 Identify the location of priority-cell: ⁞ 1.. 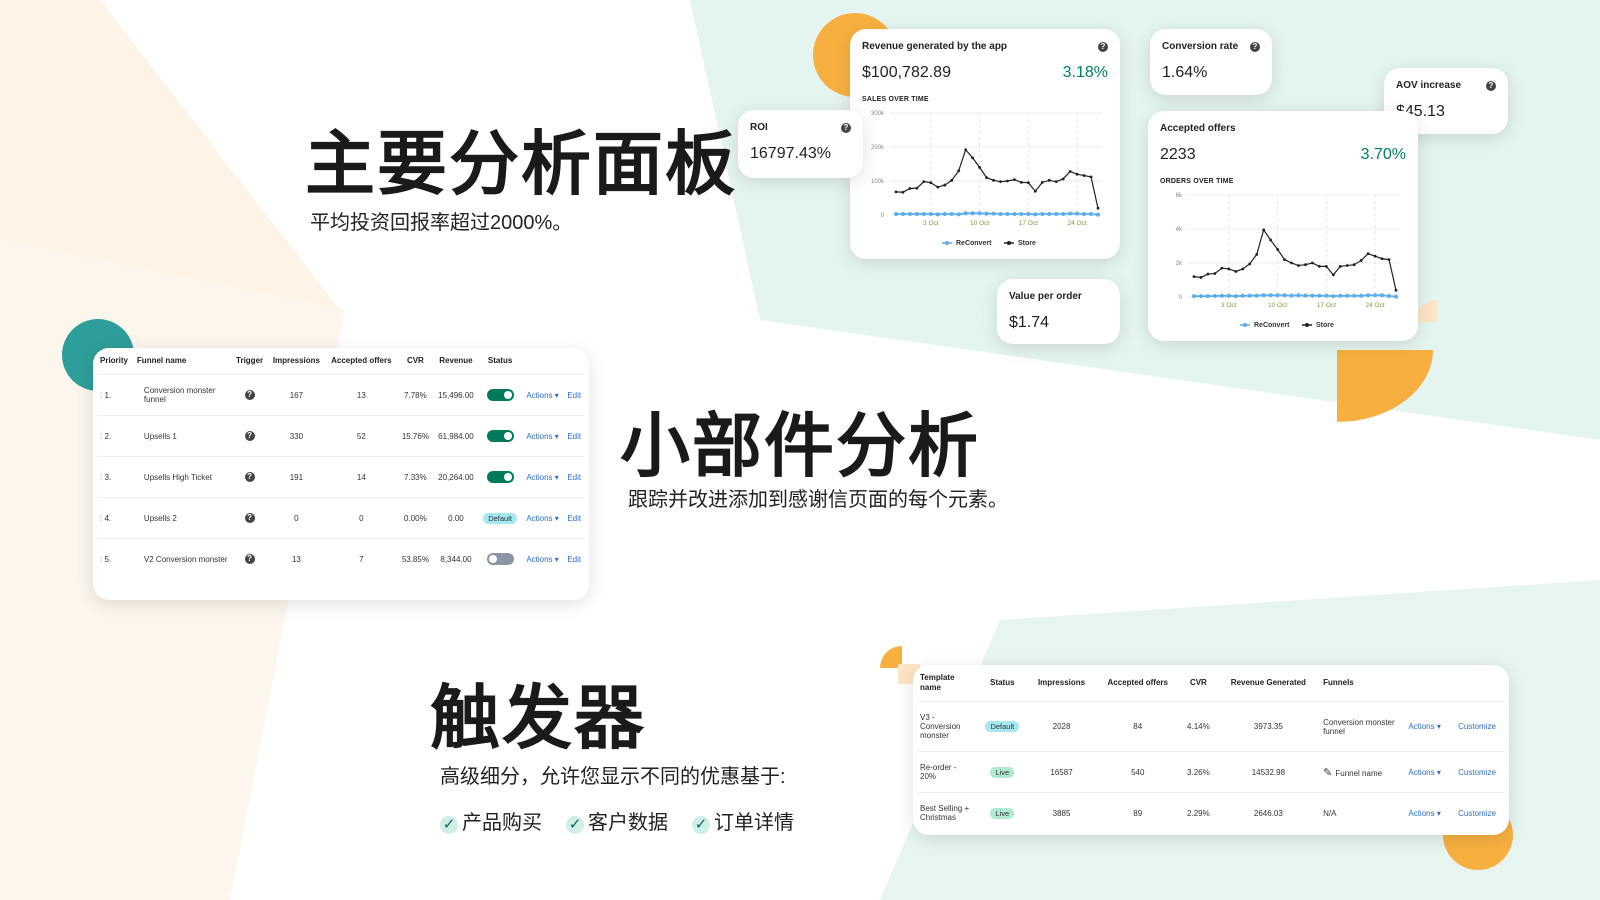
(115, 395).